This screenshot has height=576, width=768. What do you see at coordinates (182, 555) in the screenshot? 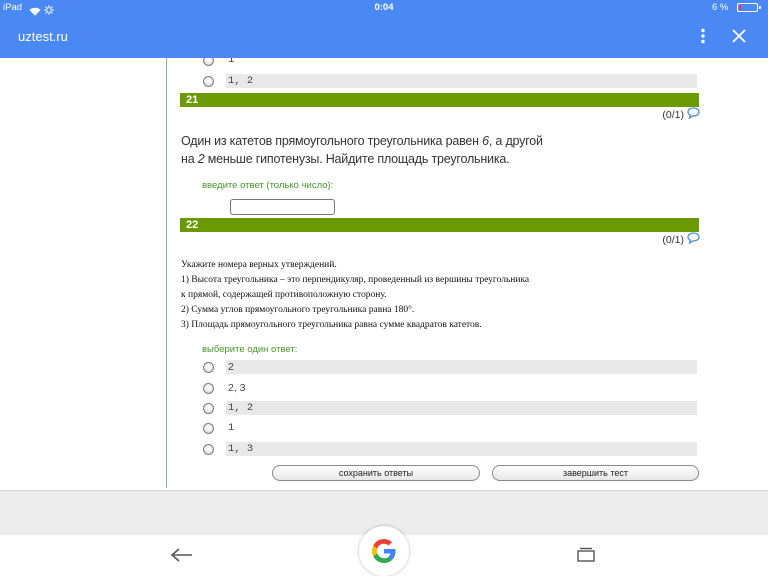
I see `back-arrow-icon` at bounding box center [182, 555].